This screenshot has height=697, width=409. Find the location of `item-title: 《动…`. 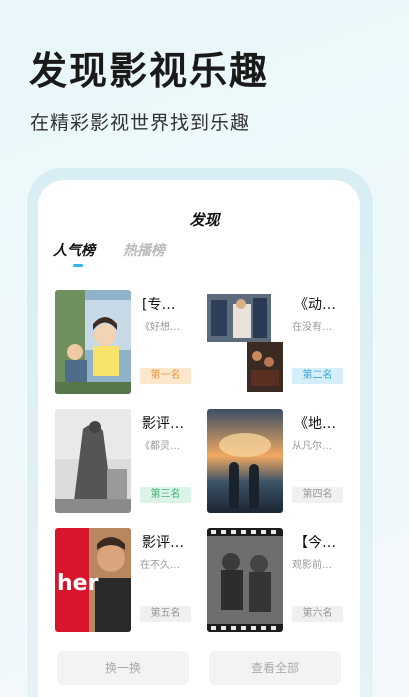

item-title: 《动… is located at coordinates (315, 305).